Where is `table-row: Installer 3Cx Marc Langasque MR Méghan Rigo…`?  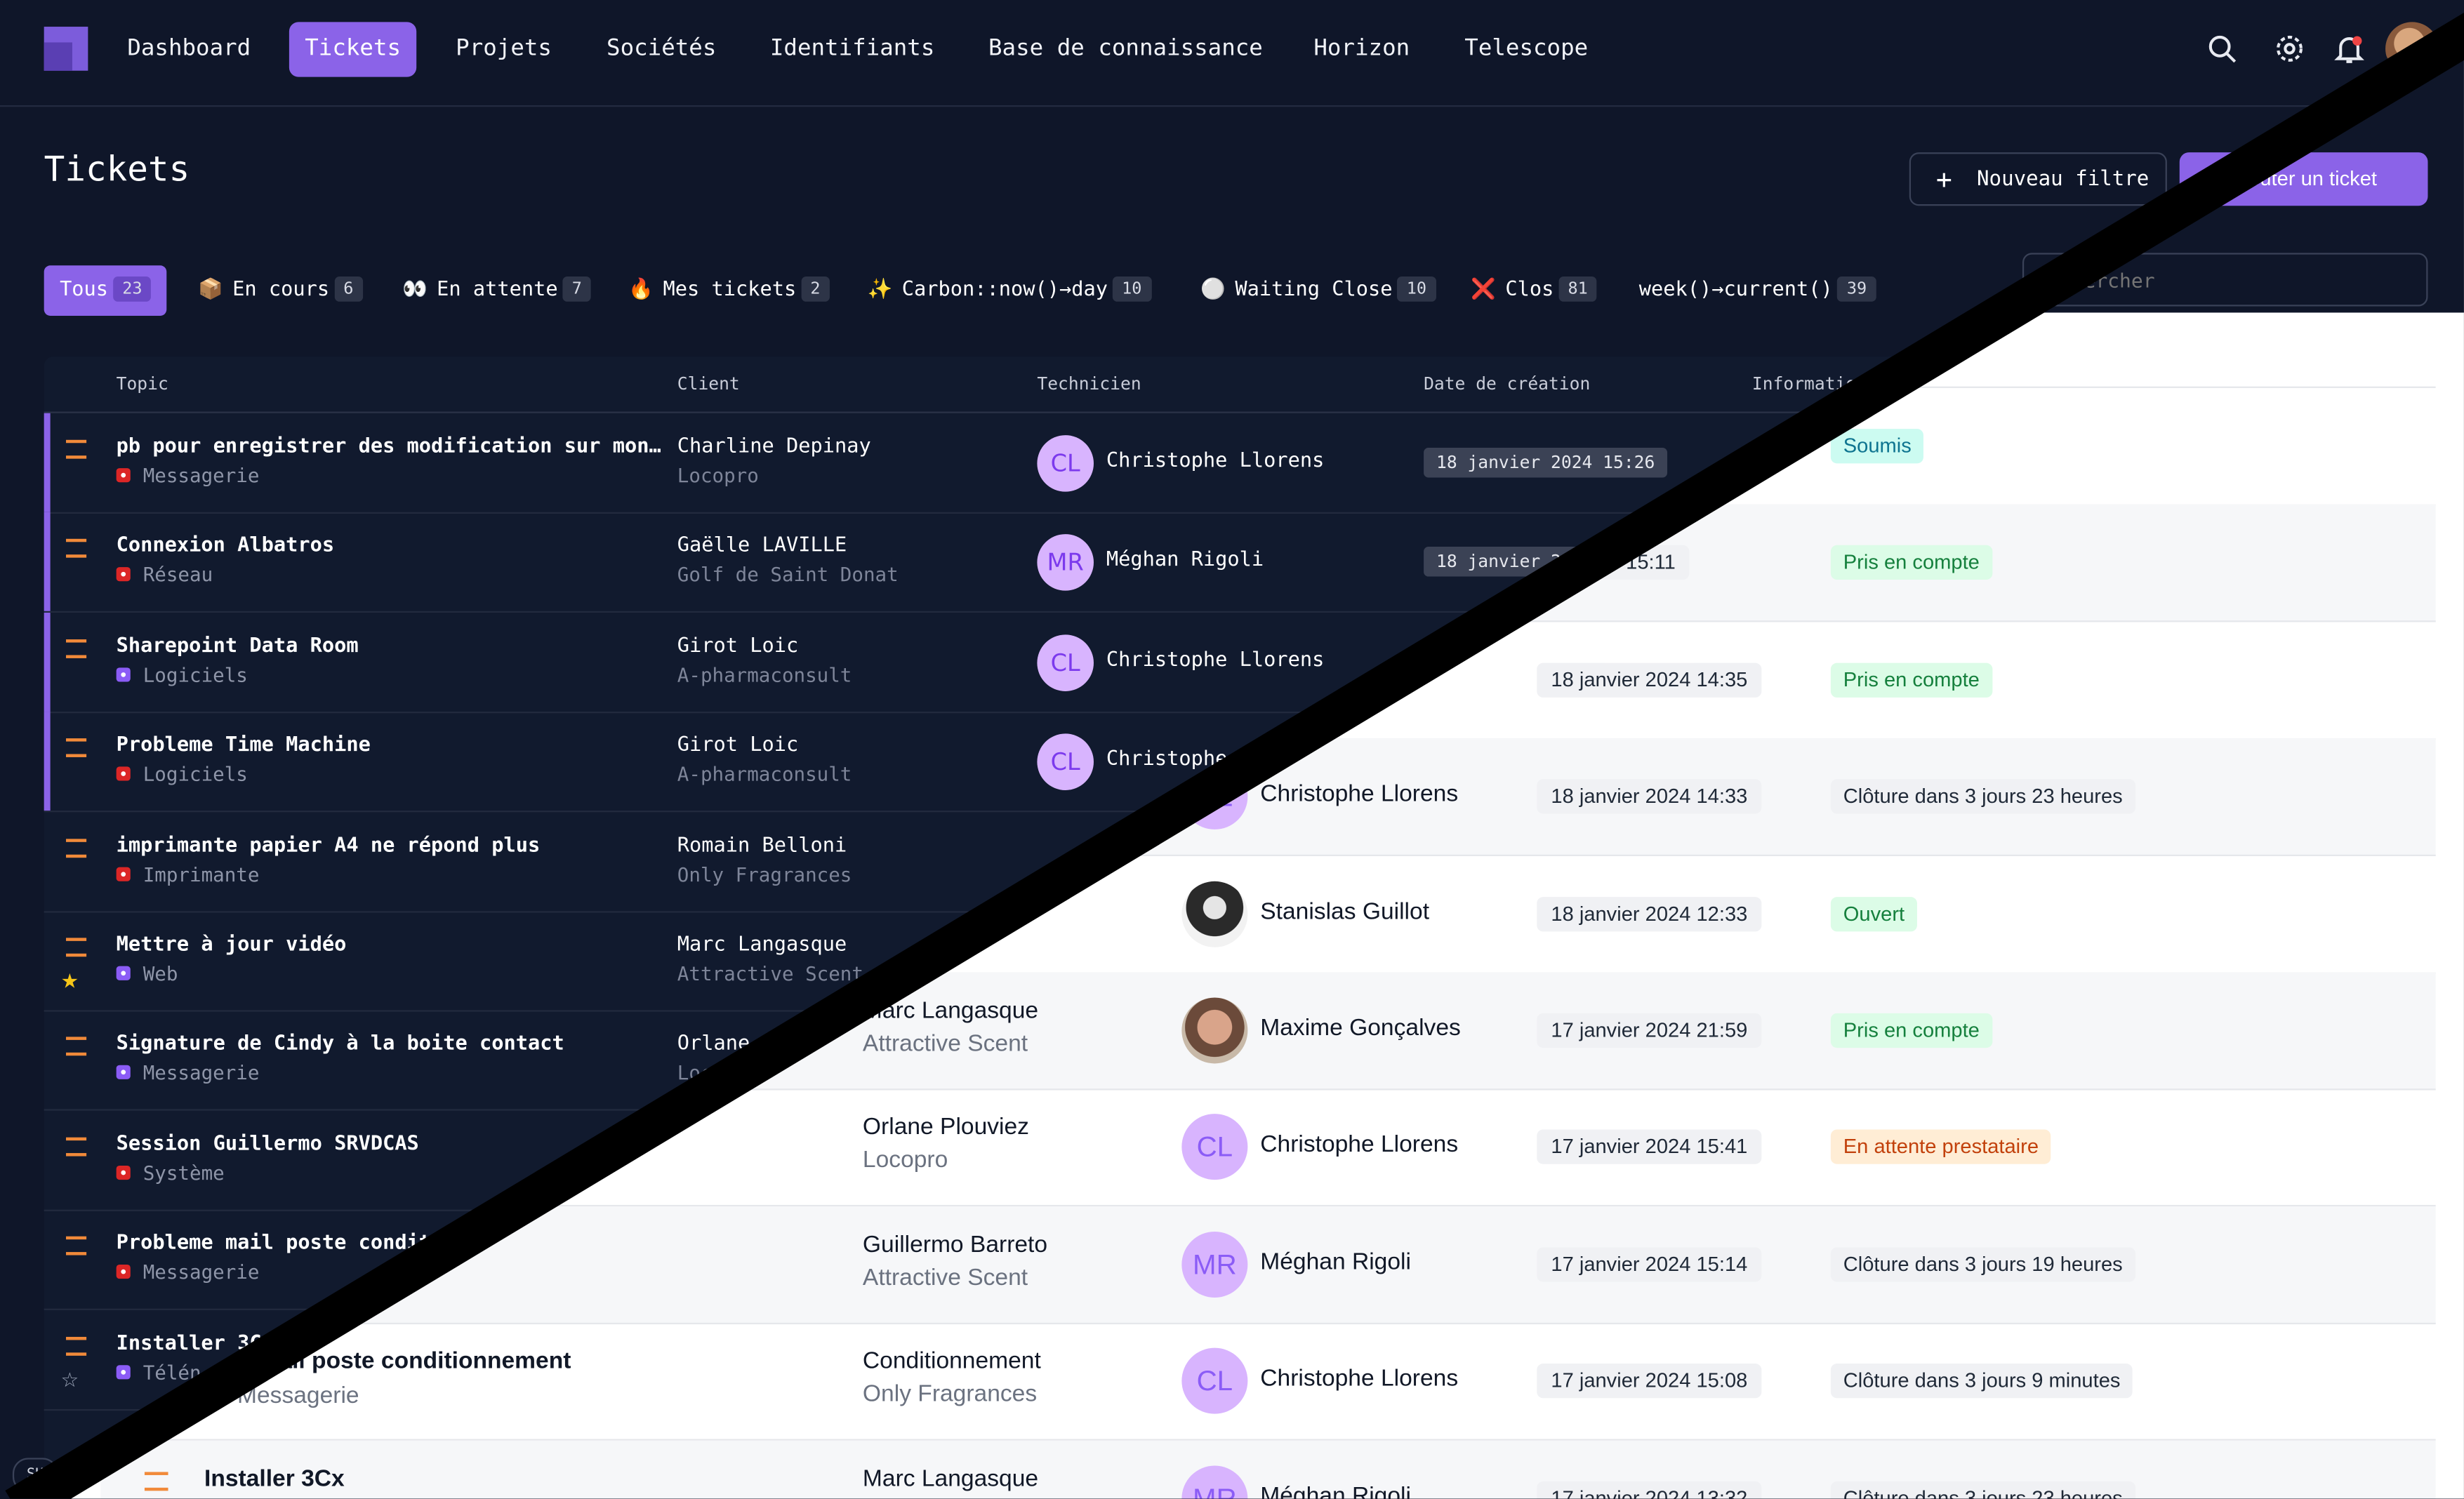
table-row: Installer 3Cx Marc Langasque MR Méghan Rigo… is located at coordinates (1268, 1469).